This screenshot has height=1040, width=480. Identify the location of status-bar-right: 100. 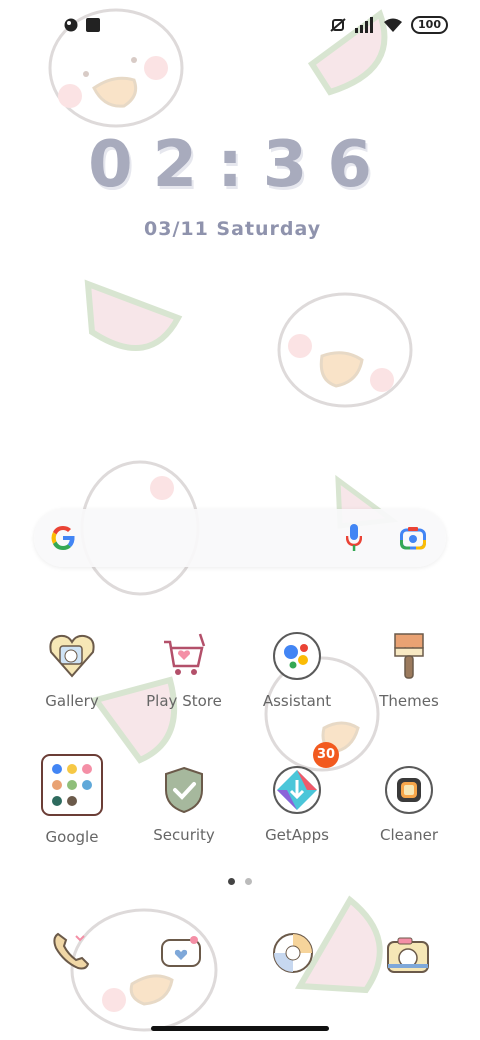
(388, 25).